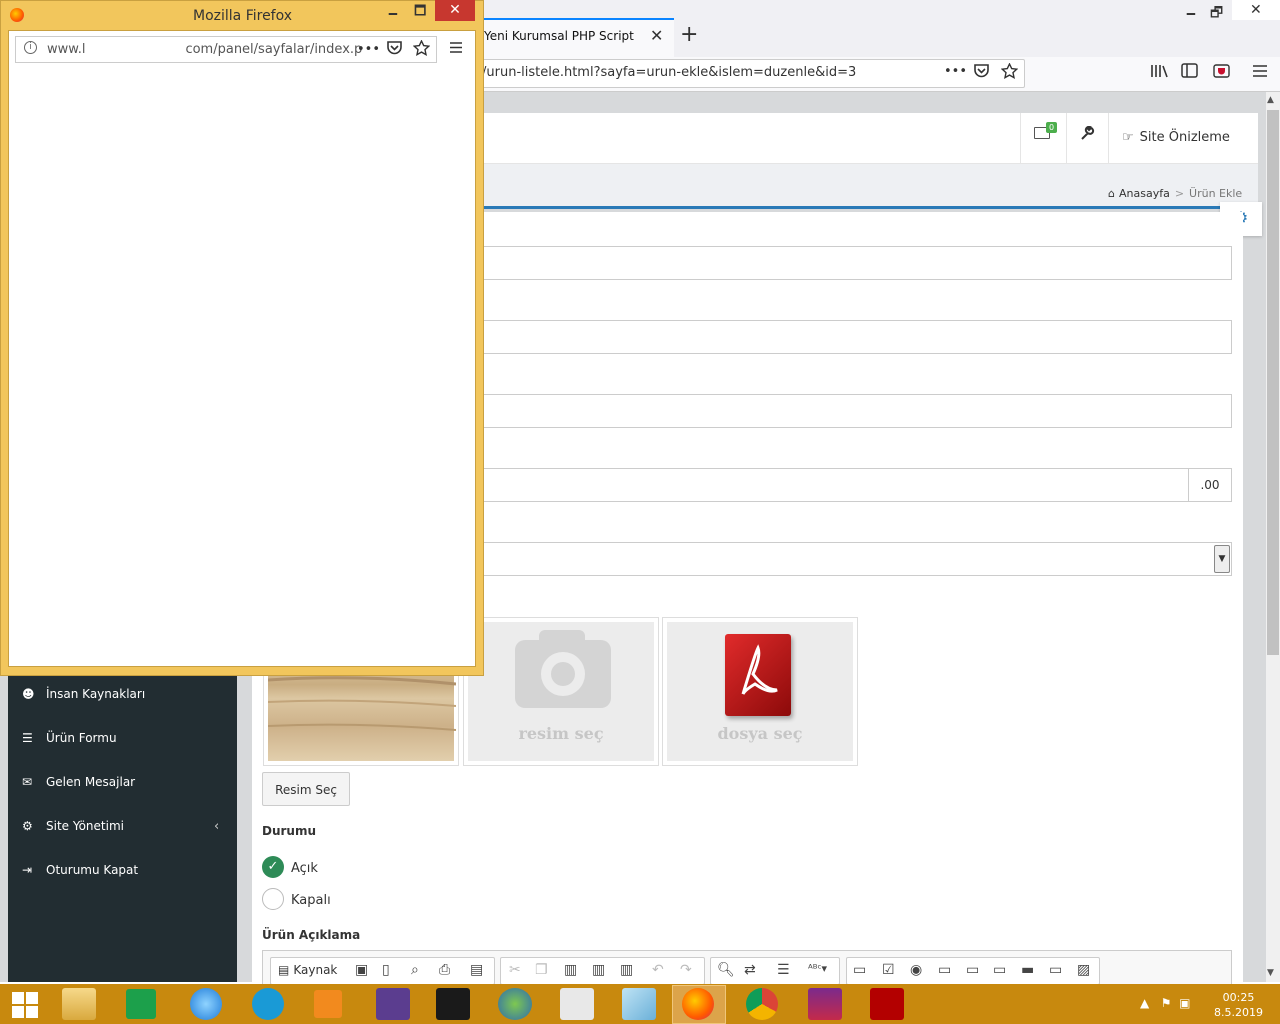  Describe the element at coordinates (887, 1004) in the screenshot. I see `filezilla-icon` at that location.